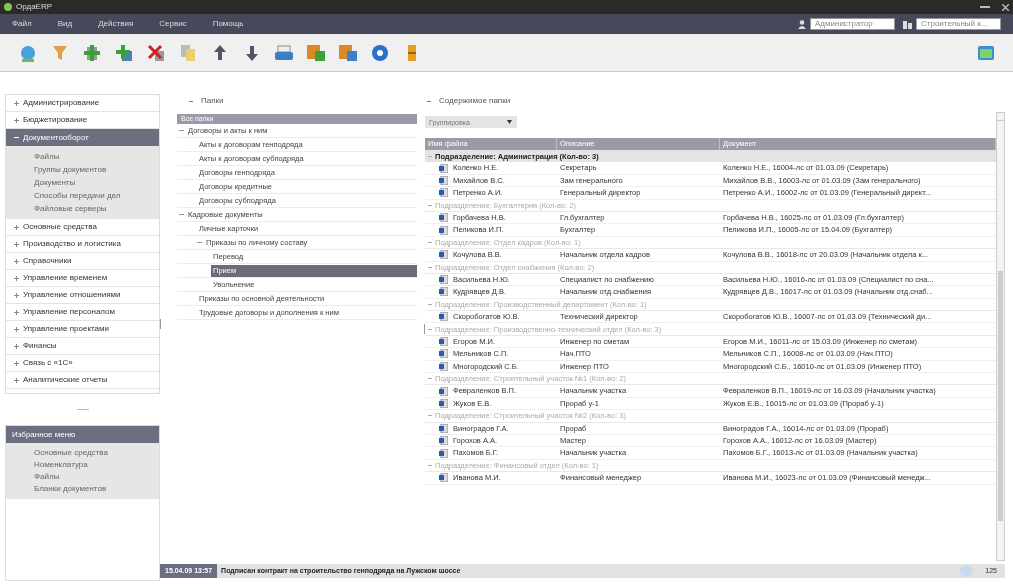  I want to click on user-select: Администратор, so click(852, 24).